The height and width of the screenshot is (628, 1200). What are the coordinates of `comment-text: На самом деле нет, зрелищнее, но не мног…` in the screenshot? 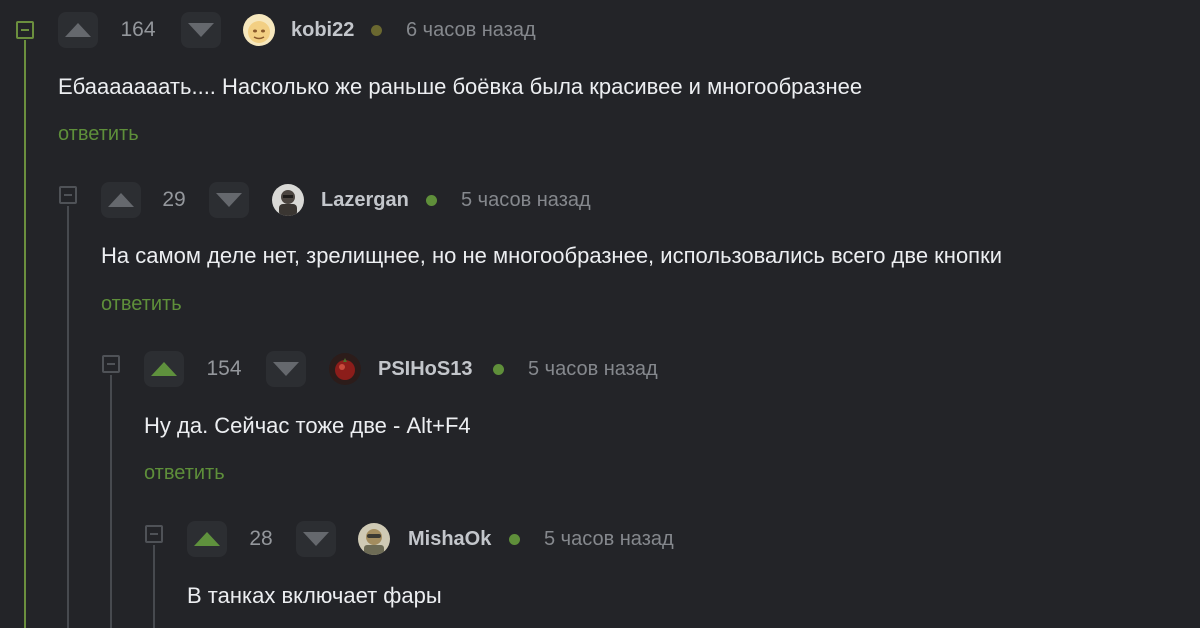 It's located at (552, 255).